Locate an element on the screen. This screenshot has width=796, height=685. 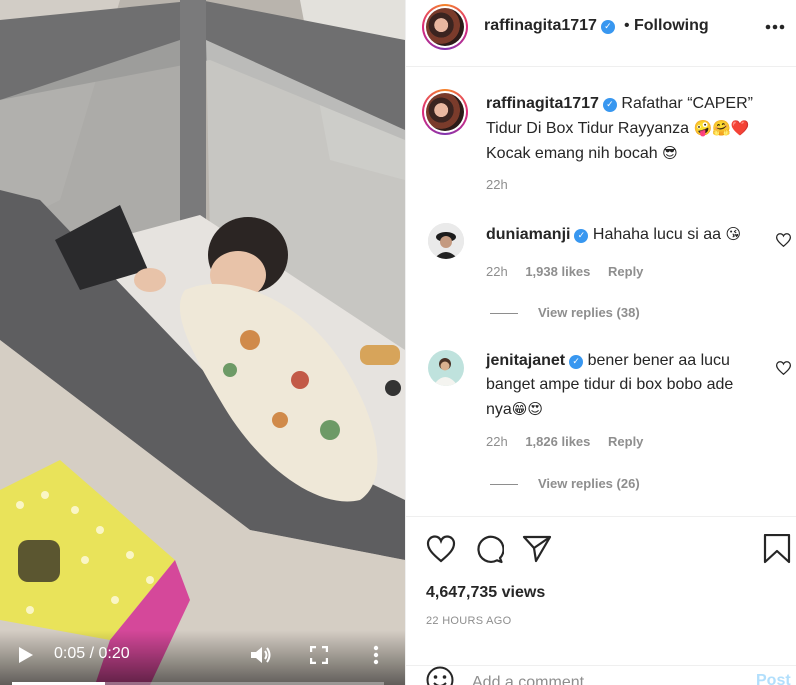
caption-username: raffinagita1717 ✓ is located at coordinates (551, 103).